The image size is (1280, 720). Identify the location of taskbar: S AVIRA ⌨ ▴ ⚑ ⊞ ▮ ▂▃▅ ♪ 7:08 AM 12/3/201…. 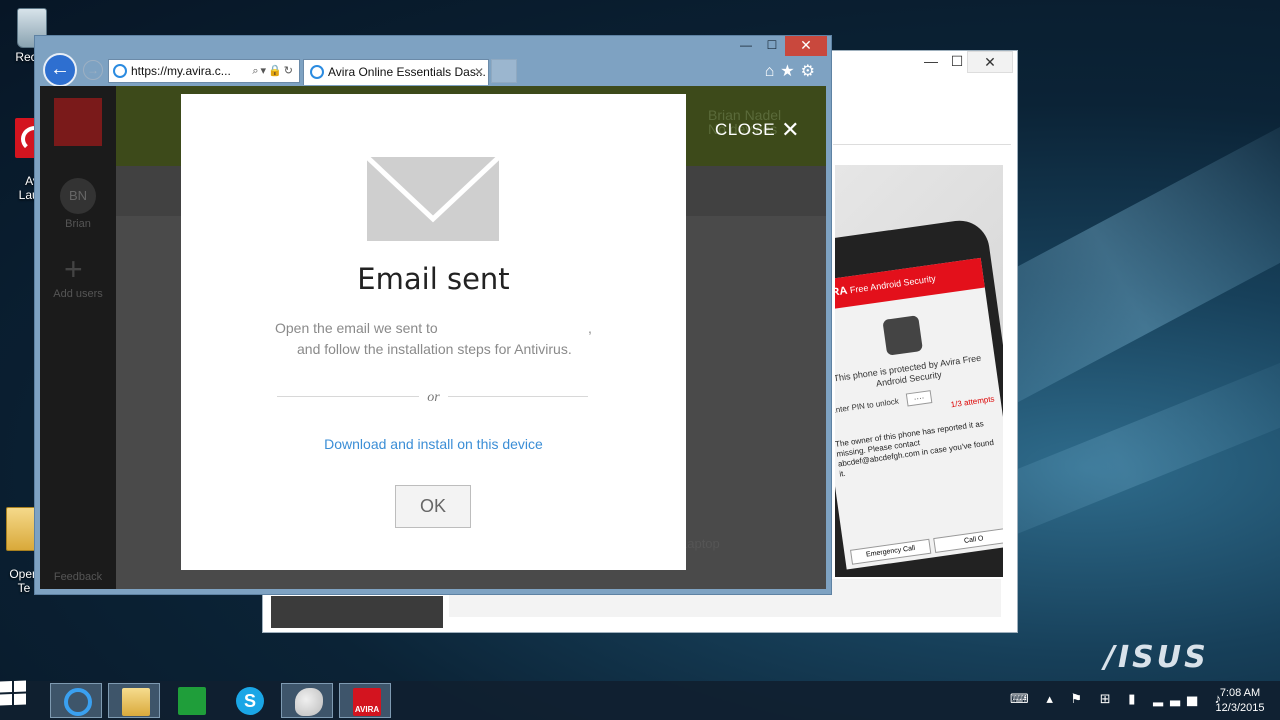
(640, 700).